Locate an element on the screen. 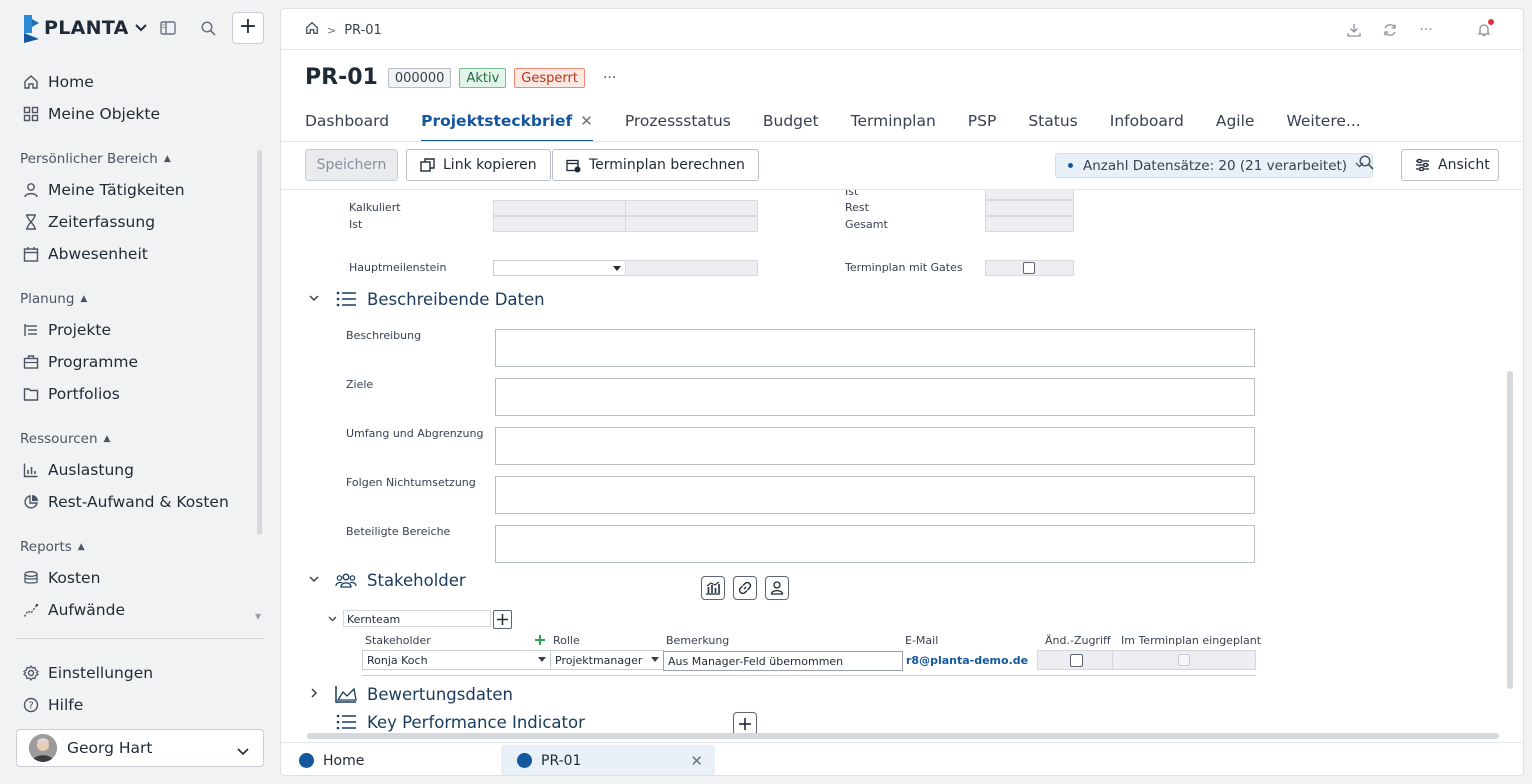  field-label: Terminplan mit Gates is located at coordinates (904, 267).